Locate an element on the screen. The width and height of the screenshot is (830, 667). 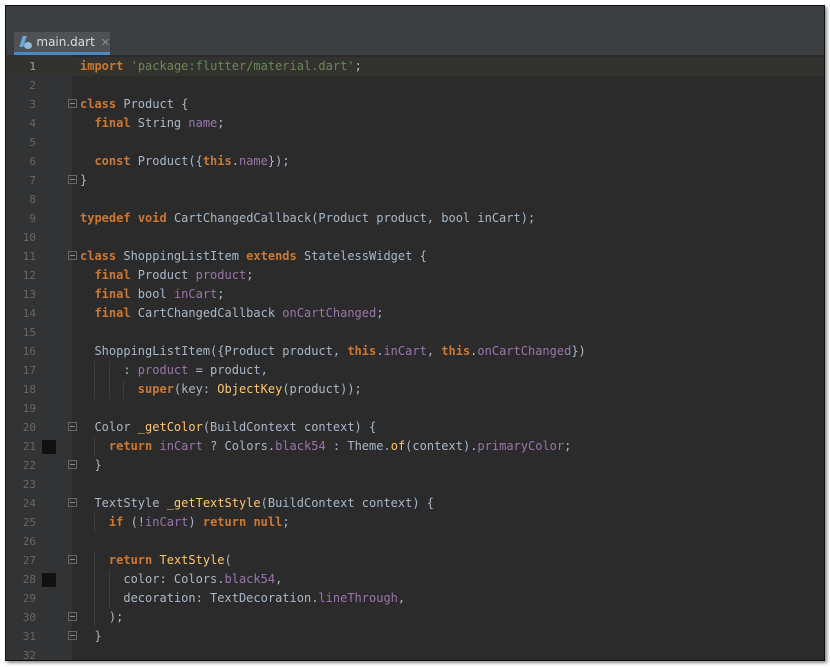
code-token: (! is located at coordinates (134, 522).